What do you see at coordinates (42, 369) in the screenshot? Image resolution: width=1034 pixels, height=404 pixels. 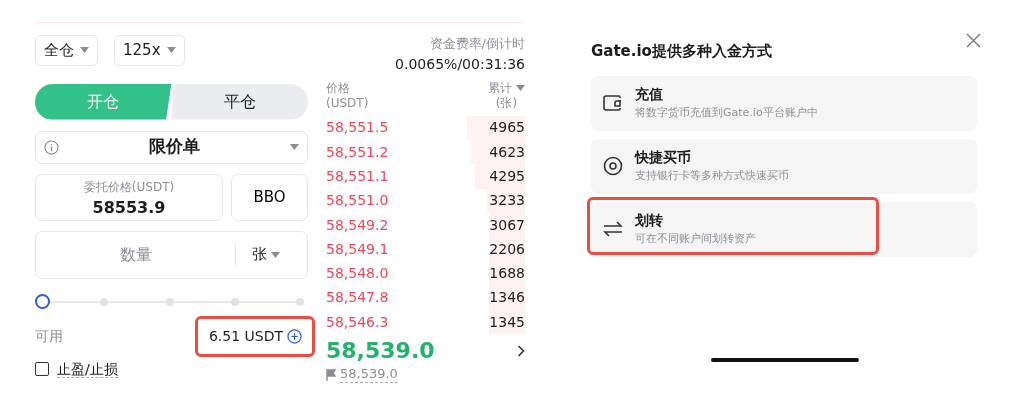 I see `checkbox` at bounding box center [42, 369].